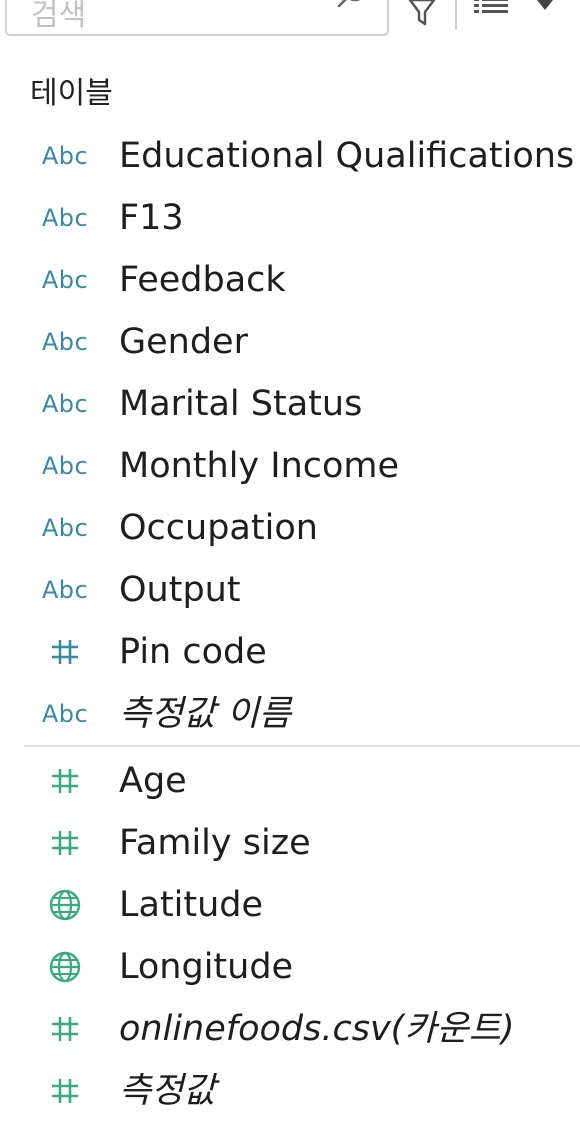  I want to click on field-item: Abc Educational Qualifications, so click(290, 156).